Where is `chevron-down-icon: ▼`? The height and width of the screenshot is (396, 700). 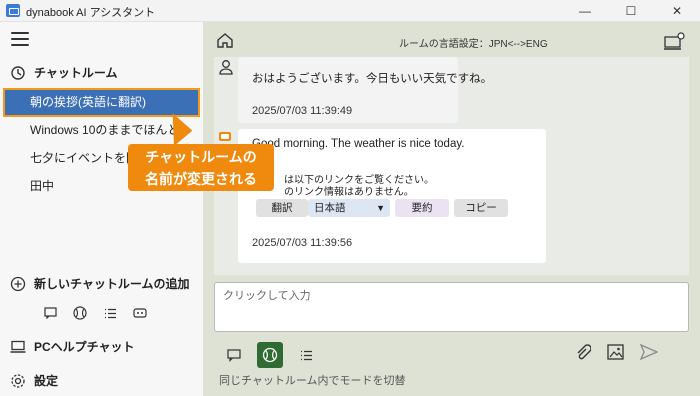
chevron-down-icon: ▼ is located at coordinates (380, 208).